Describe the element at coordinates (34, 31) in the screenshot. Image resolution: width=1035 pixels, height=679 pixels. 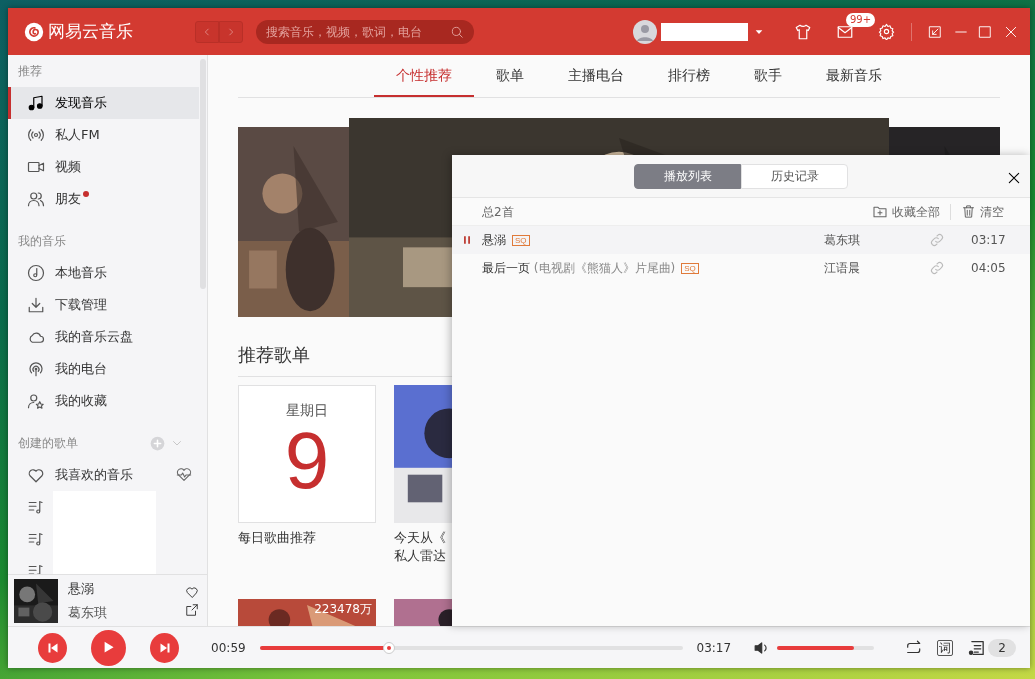
I see `logo-icon` at that location.